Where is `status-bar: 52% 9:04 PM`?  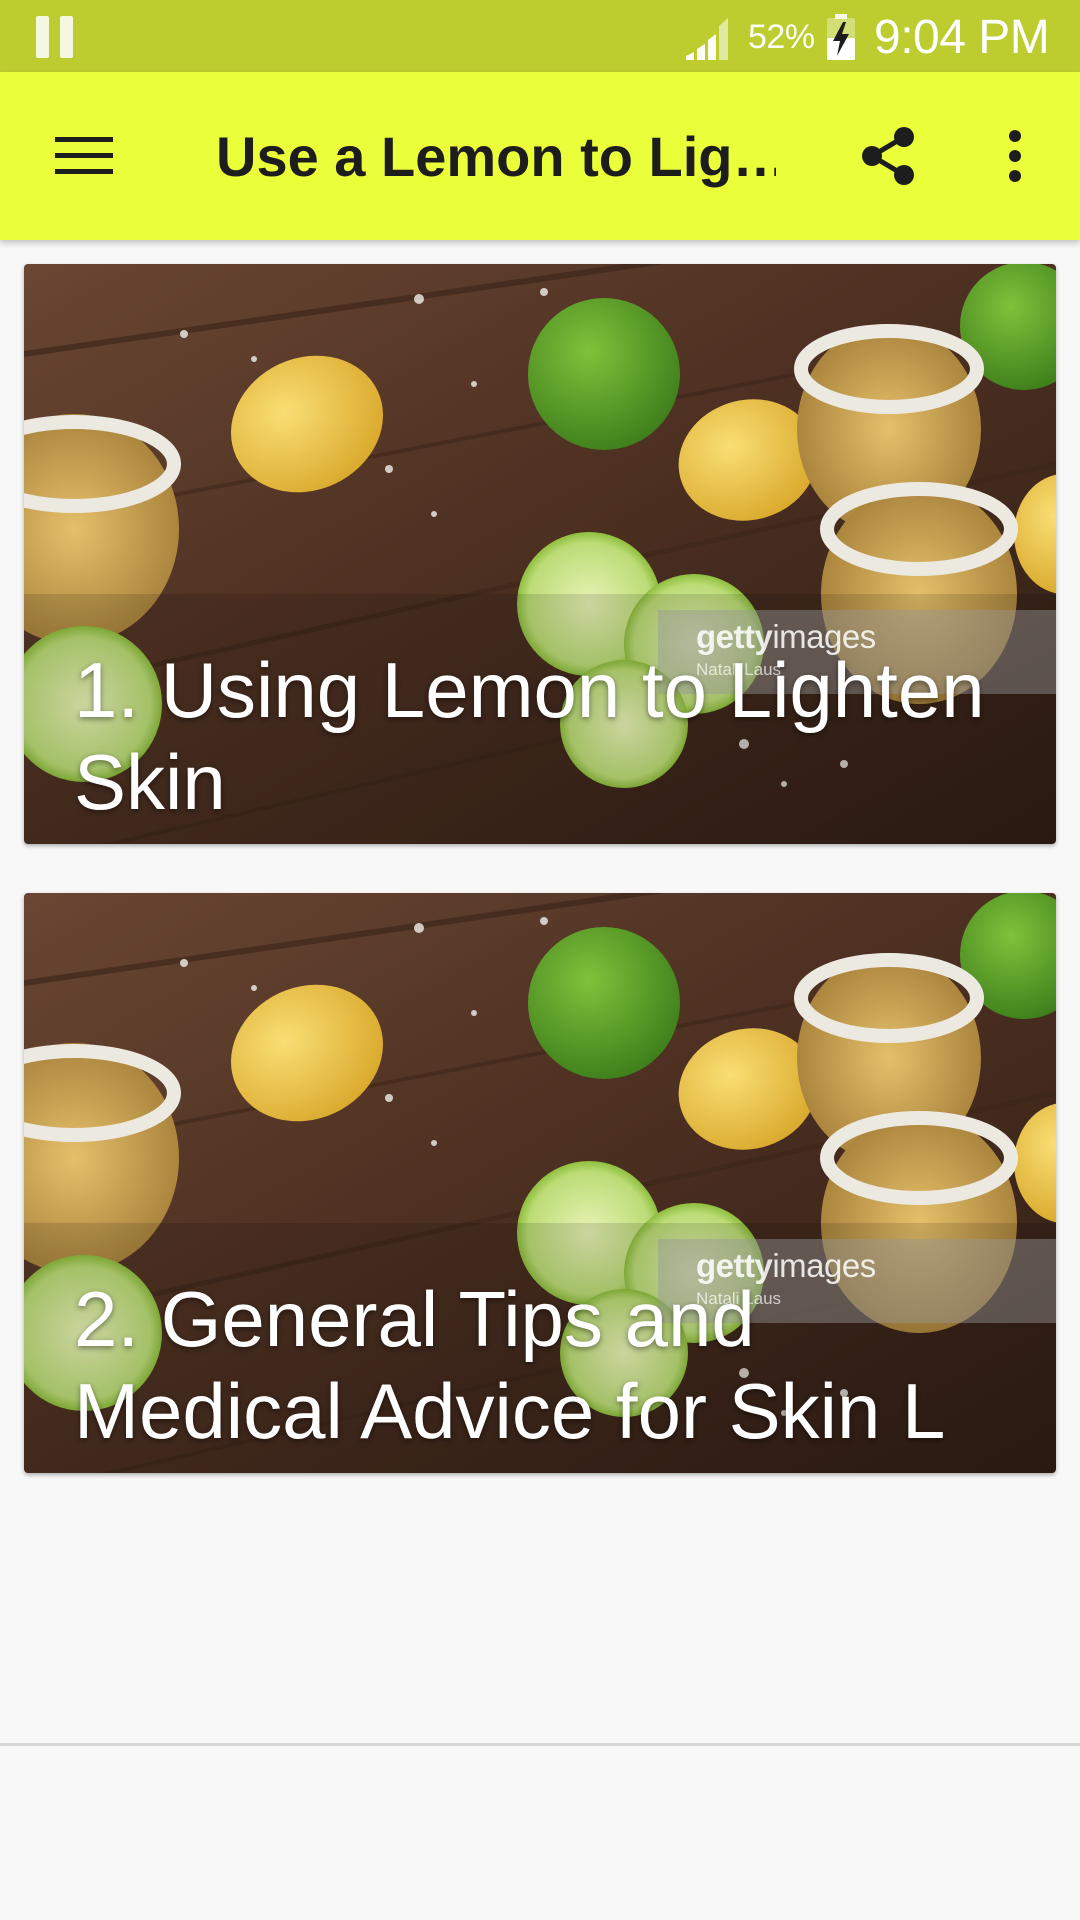
status-bar: 52% 9:04 PM is located at coordinates (540, 36).